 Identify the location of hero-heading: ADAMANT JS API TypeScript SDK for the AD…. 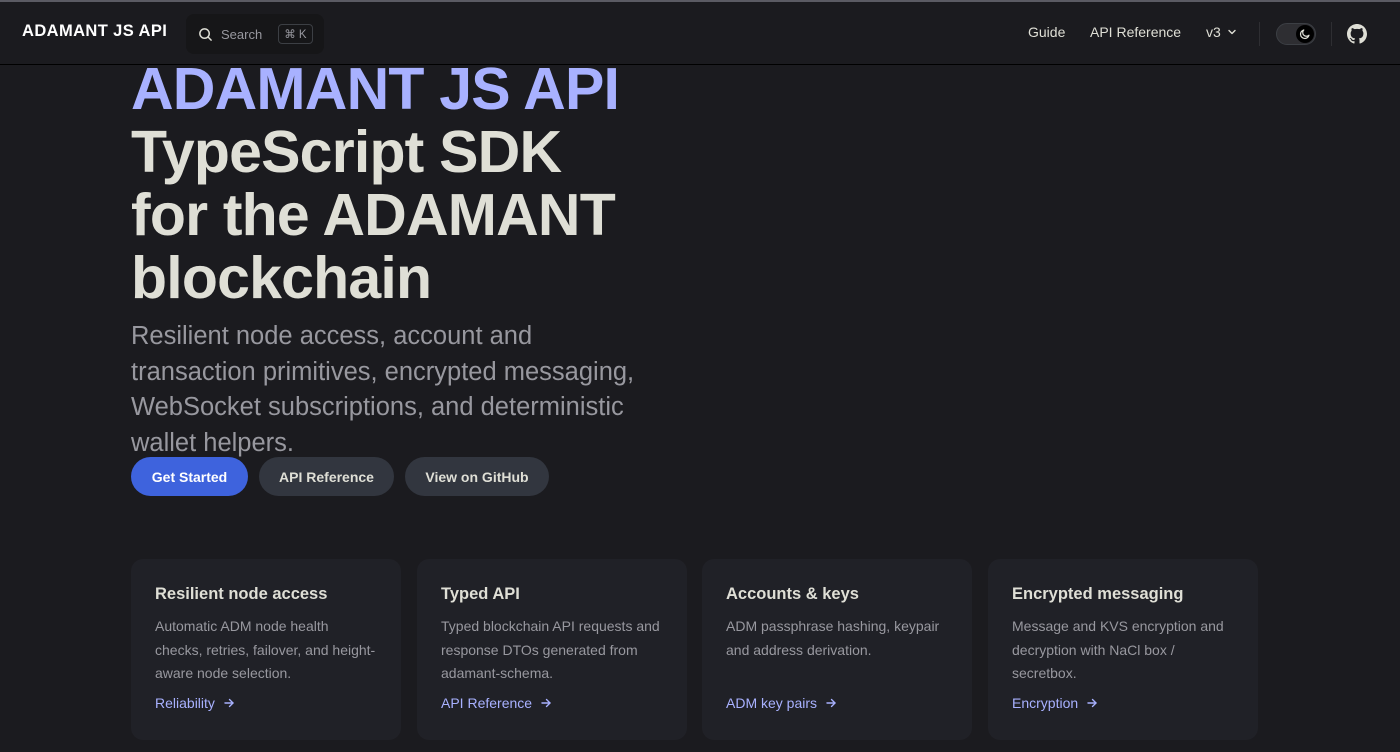
(441, 184).